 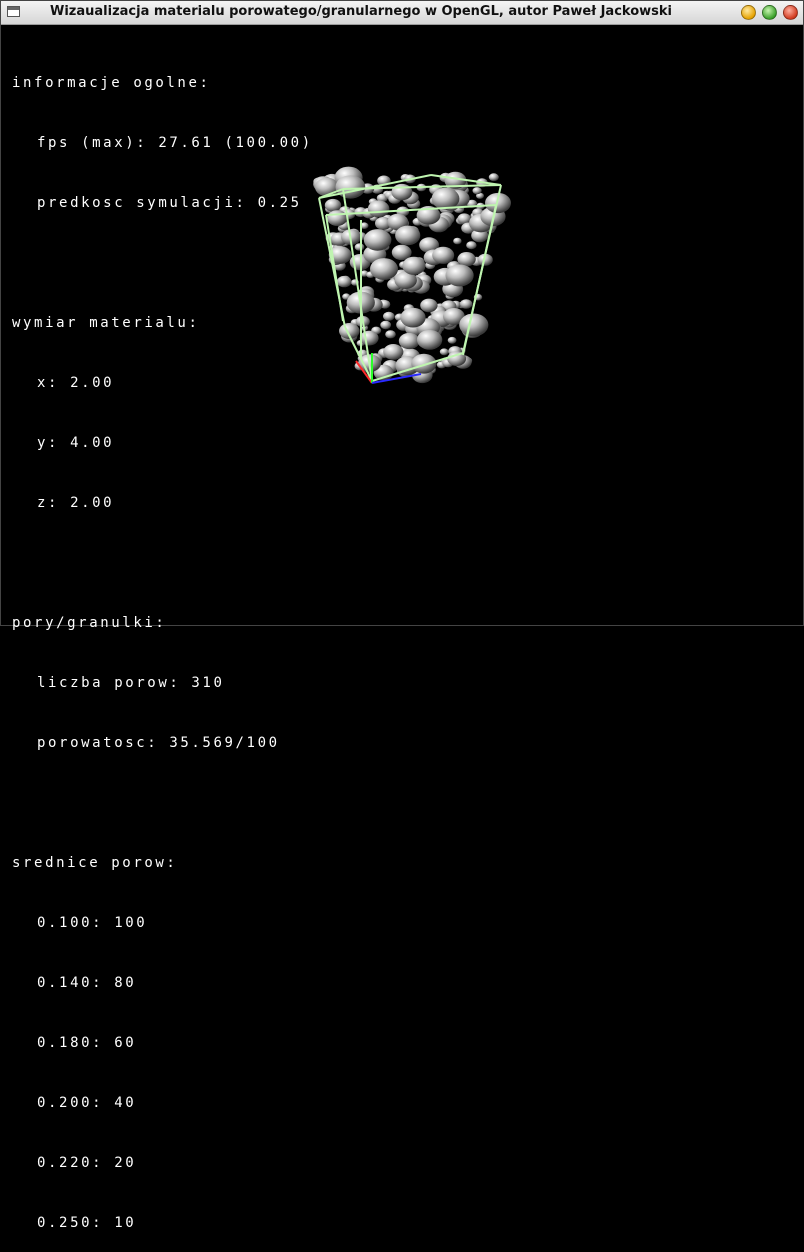 What do you see at coordinates (76, 443) in the screenshot?
I see `dim-y: y: 4.00` at bounding box center [76, 443].